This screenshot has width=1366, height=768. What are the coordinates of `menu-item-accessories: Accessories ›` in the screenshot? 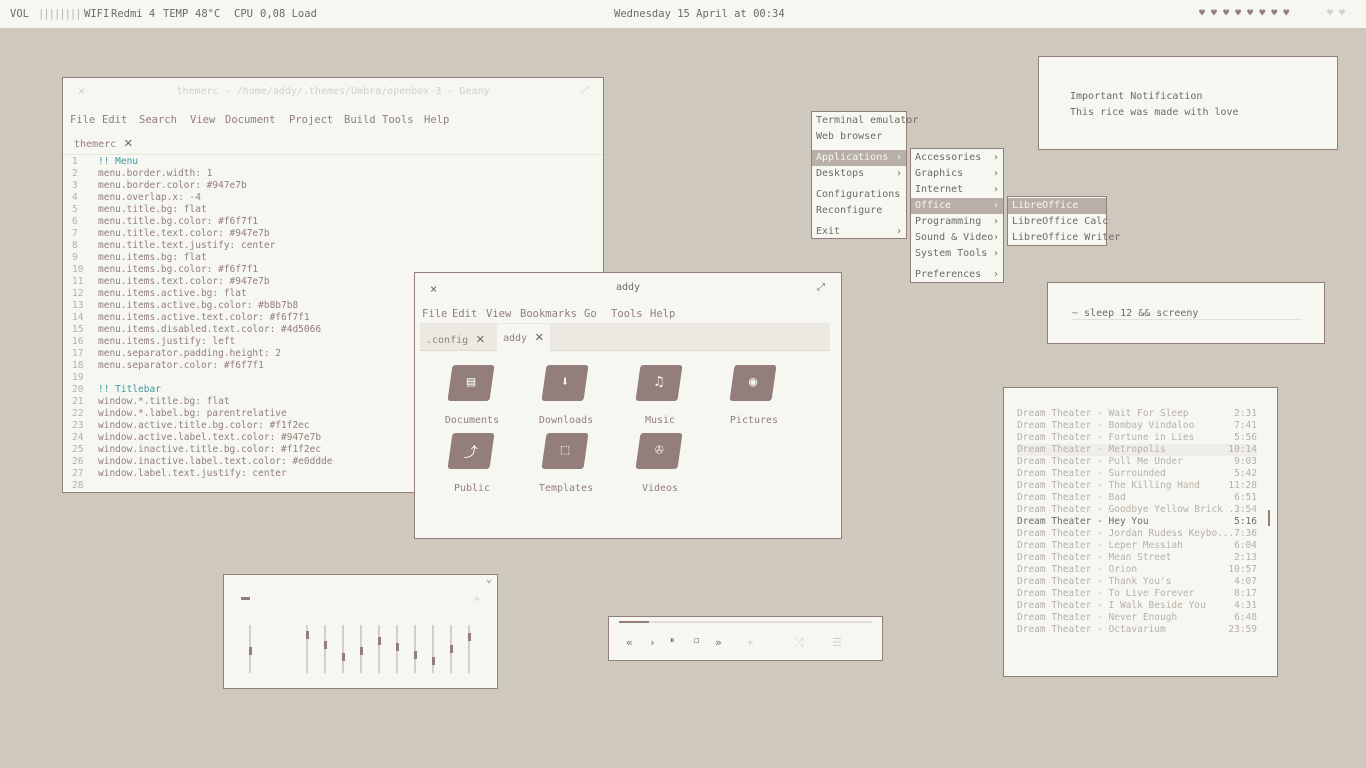 It's located at (957, 158).